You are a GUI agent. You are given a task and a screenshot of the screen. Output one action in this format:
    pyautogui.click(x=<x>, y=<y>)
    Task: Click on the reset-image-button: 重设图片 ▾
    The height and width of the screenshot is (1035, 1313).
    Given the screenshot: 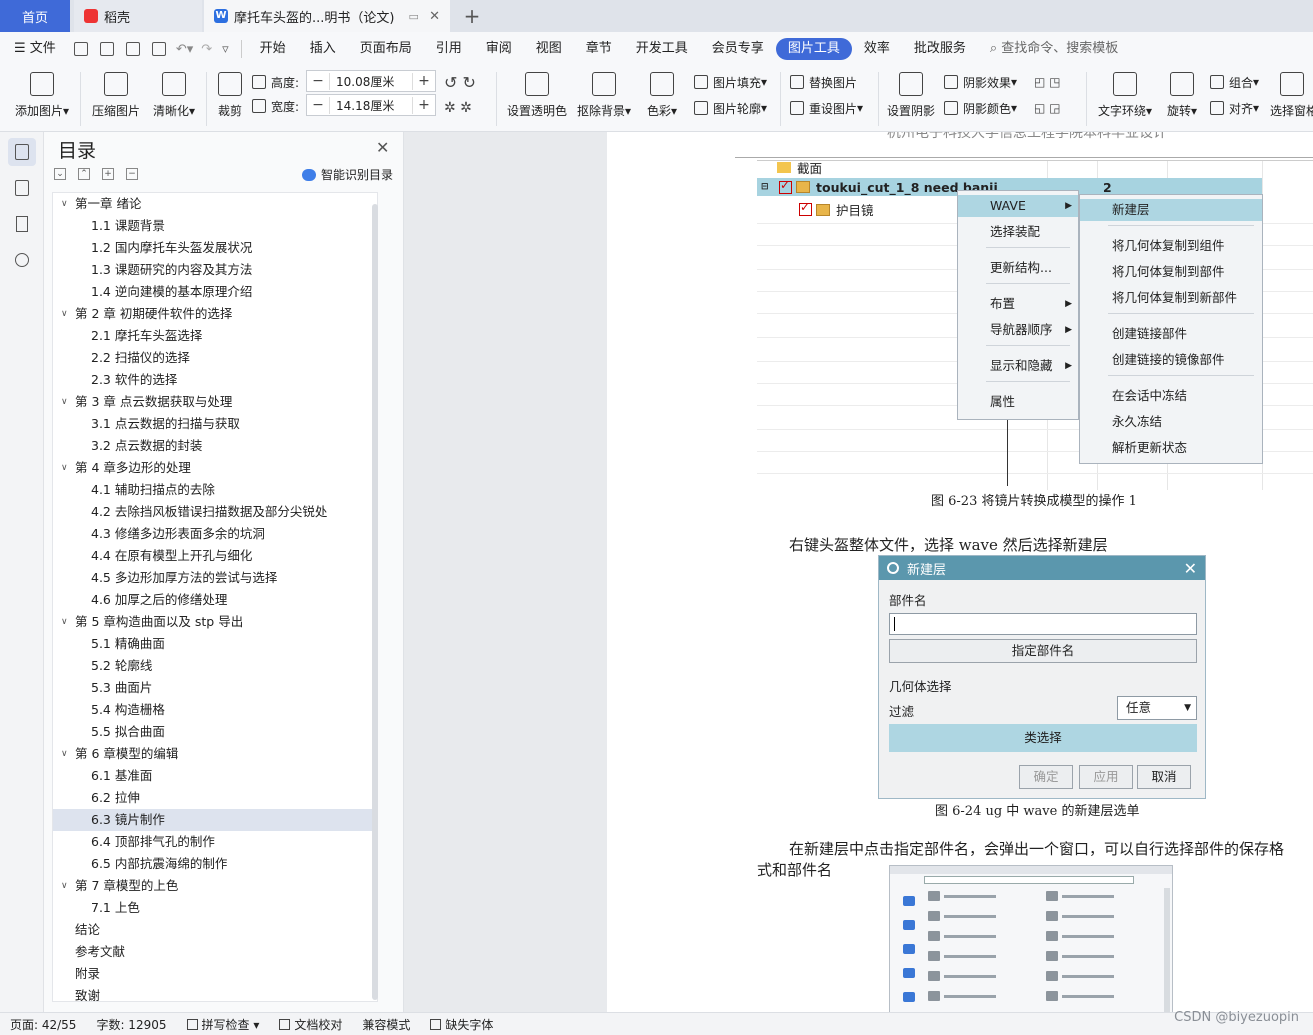 What is the action you would take?
    pyautogui.click(x=826, y=108)
    